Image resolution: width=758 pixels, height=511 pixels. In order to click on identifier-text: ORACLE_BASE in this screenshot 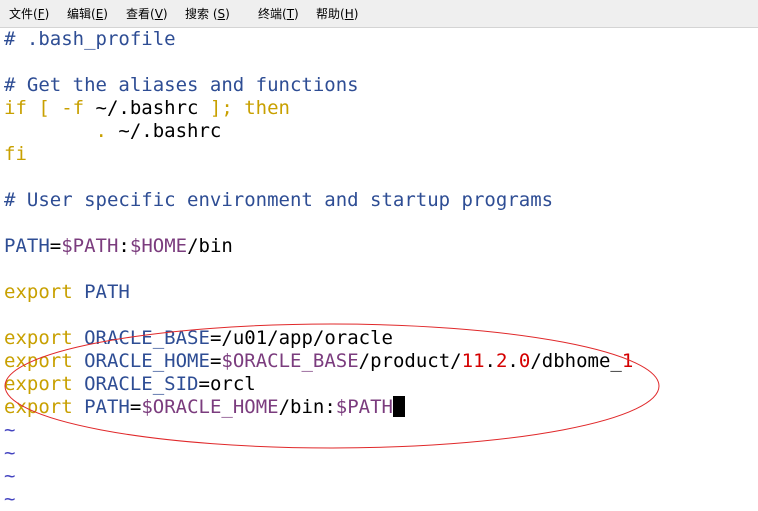, I will do `click(147, 338)`.